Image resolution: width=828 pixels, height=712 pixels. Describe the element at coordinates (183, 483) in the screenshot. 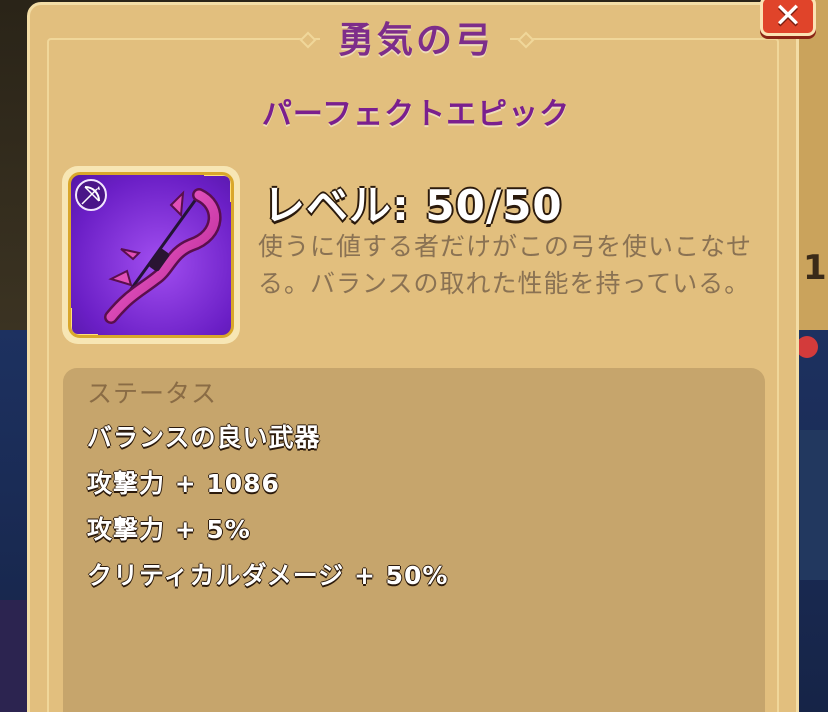

I see `stat-line: 攻撃力 + 1086` at that location.